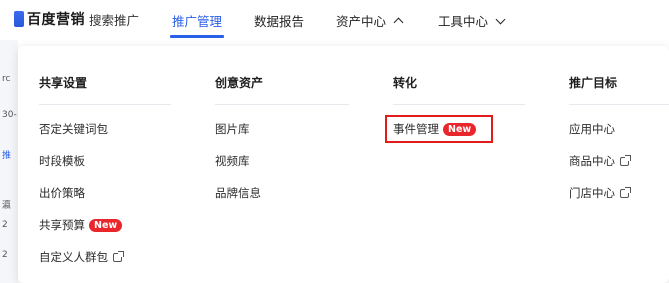 The width and height of the screenshot is (669, 283). What do you see at coordinates (398, 22) in the screenshot?
I see `chevron-up-icon` at bounding box center [398, 22].